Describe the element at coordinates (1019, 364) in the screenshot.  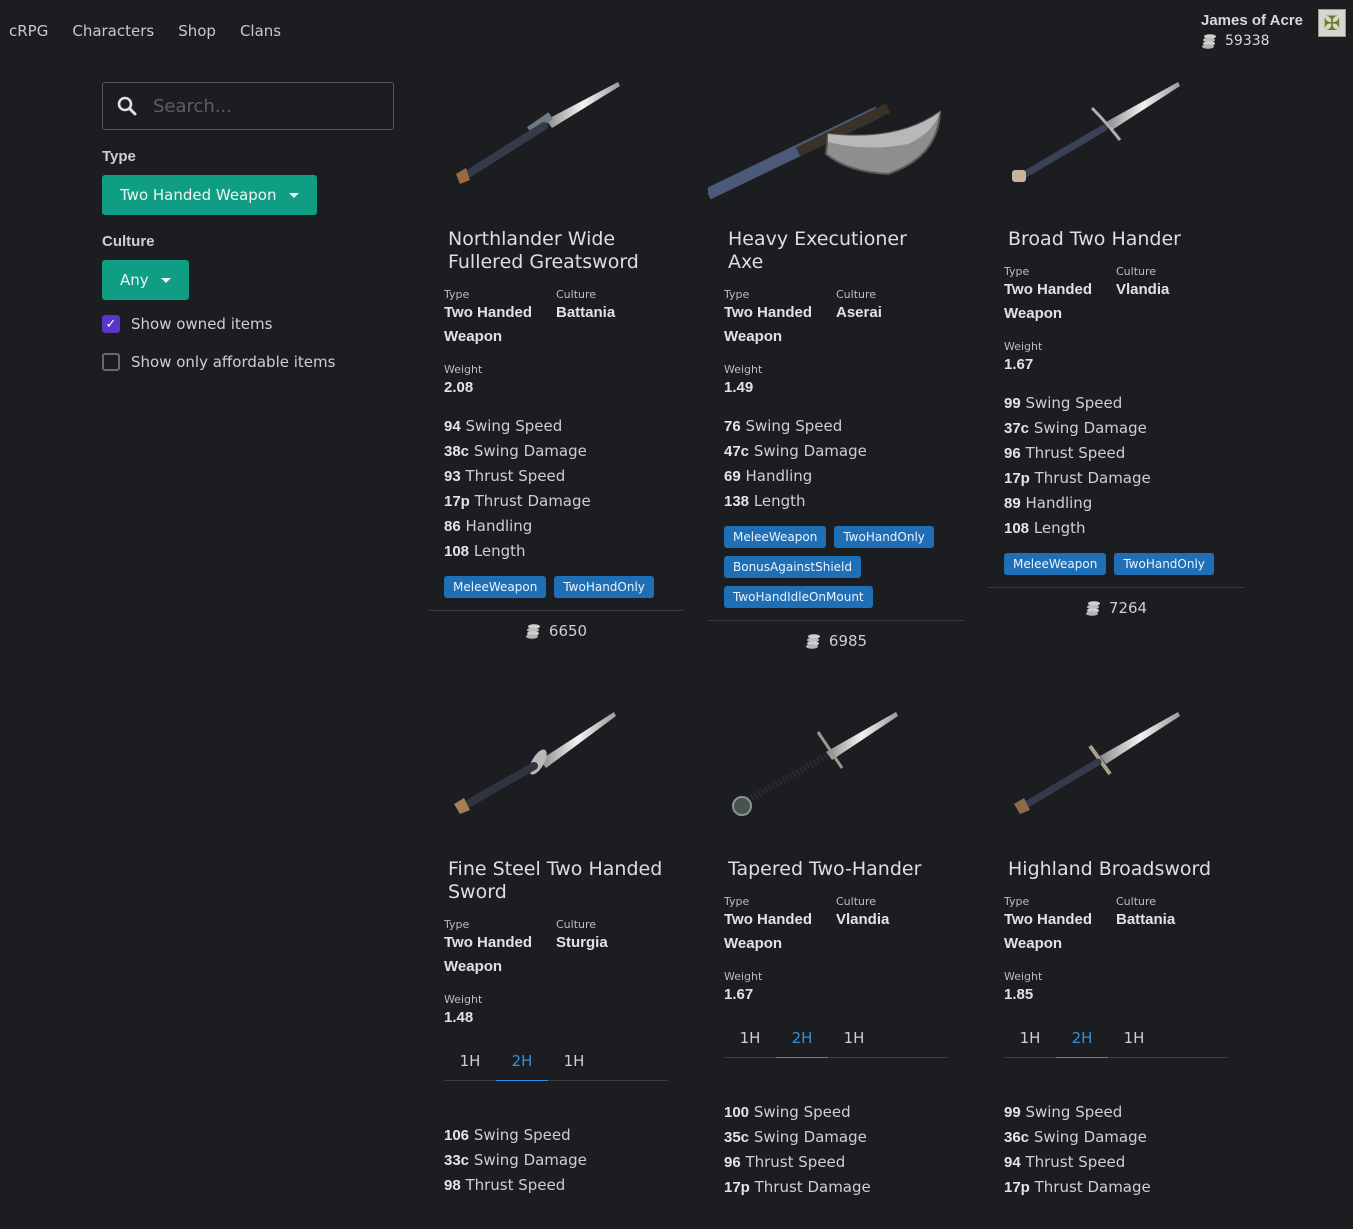
I see `item-weight: 1.67` at that location.